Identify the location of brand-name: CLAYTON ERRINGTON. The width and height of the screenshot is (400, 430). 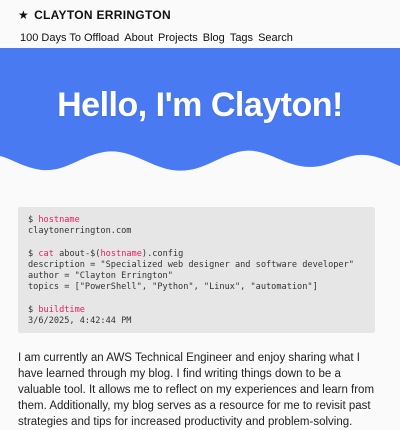
(102, 15).